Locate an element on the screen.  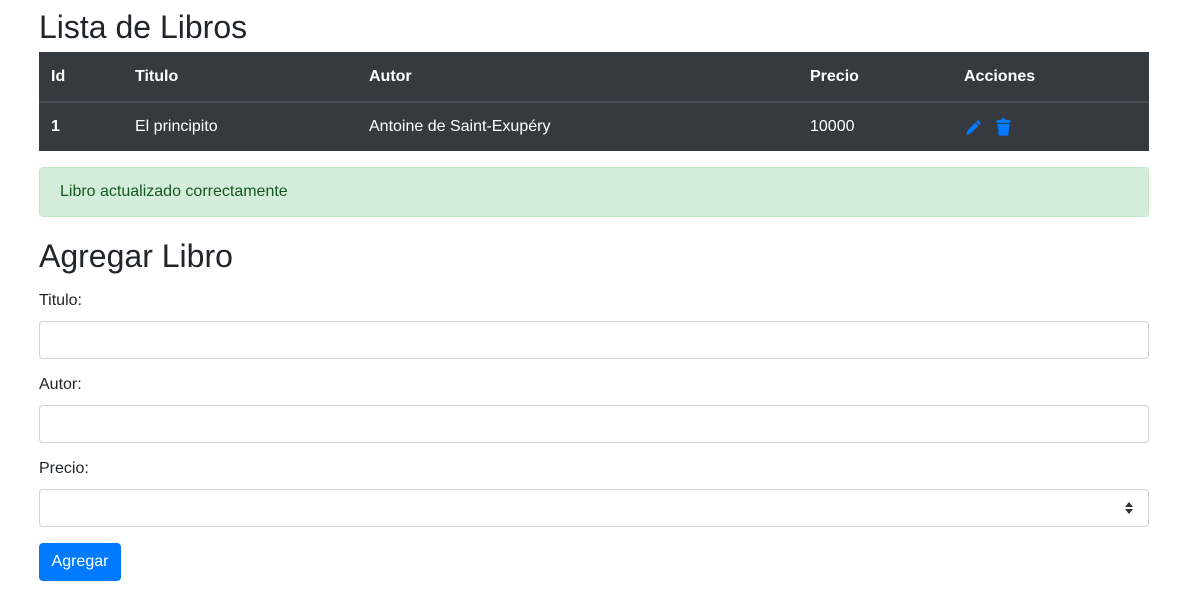
precio-input is located at coordinates (594, 508).